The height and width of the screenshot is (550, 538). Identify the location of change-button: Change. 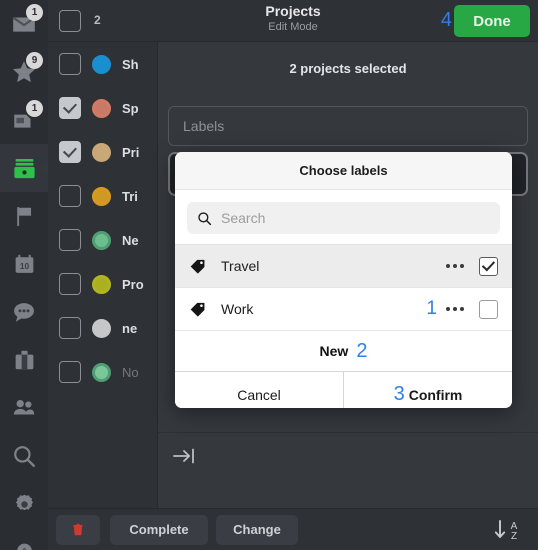
(257, 529).